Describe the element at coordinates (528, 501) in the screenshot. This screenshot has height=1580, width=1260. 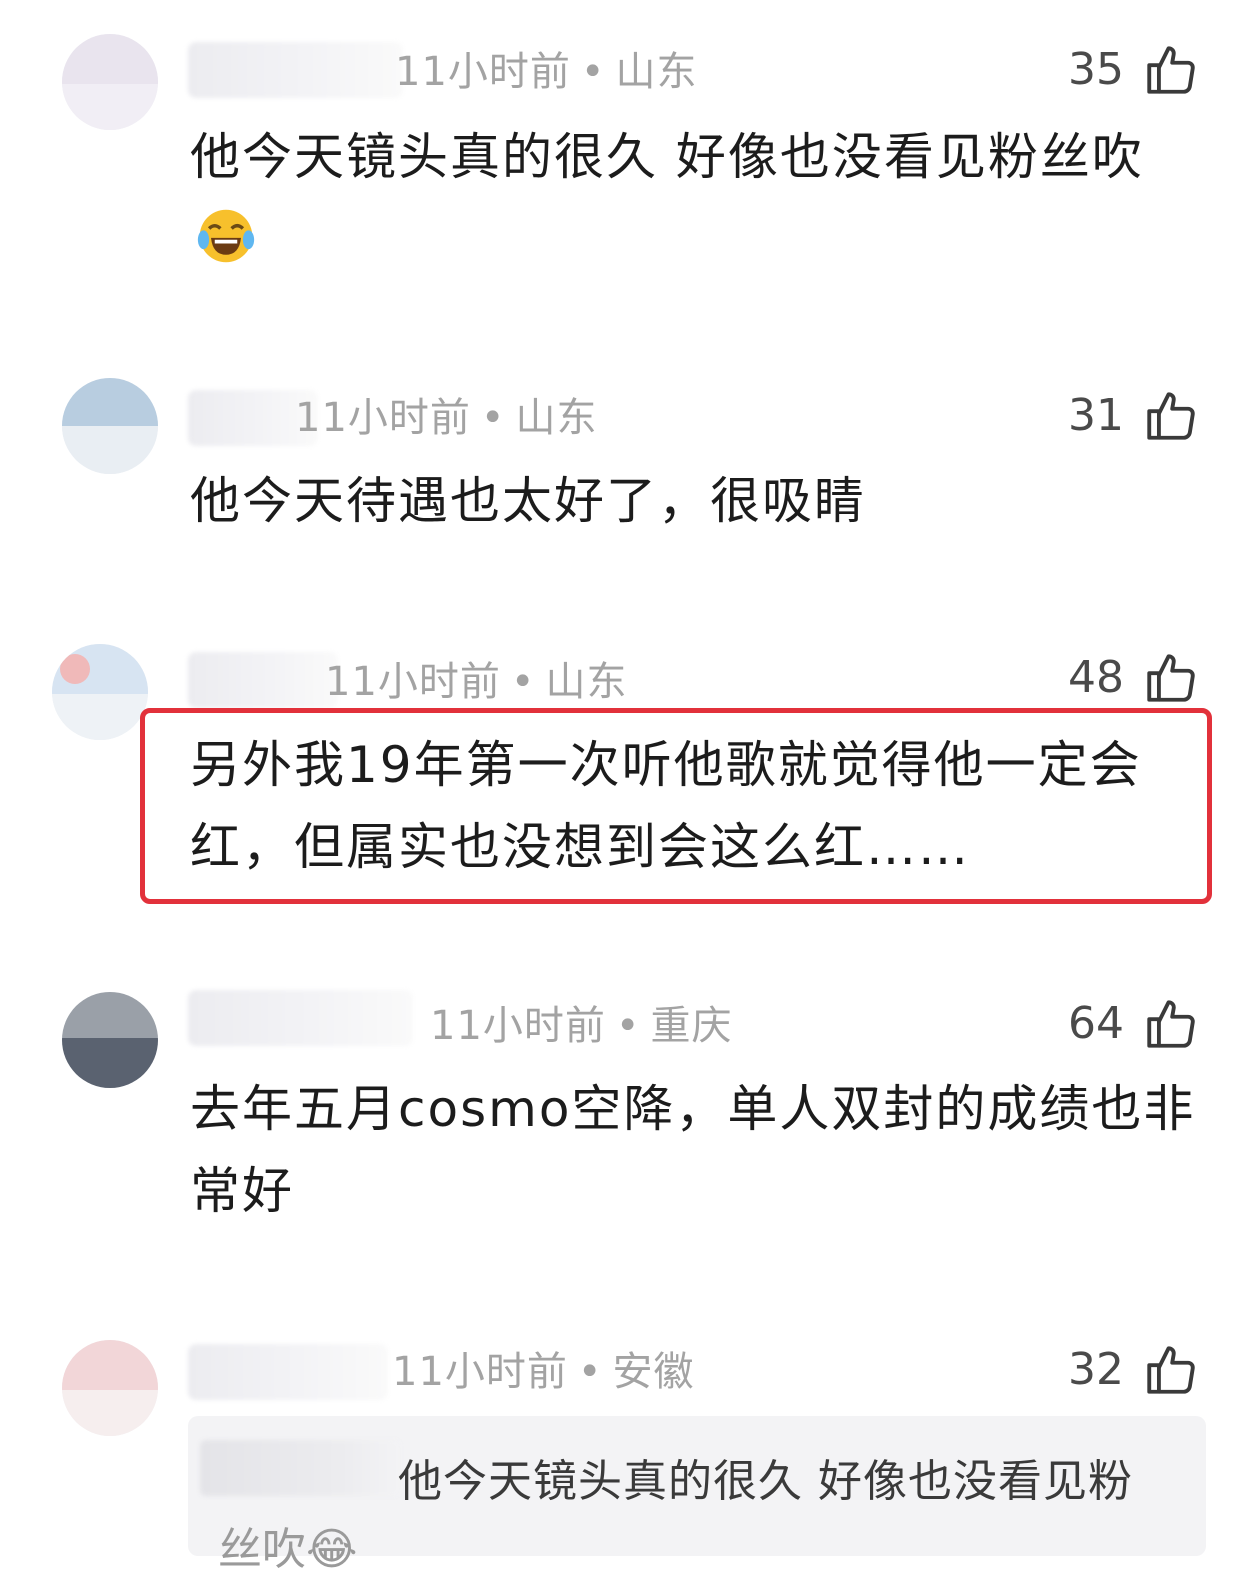
I see `comment-text: 他今天待遇也太好了，很吸睛` at that location.